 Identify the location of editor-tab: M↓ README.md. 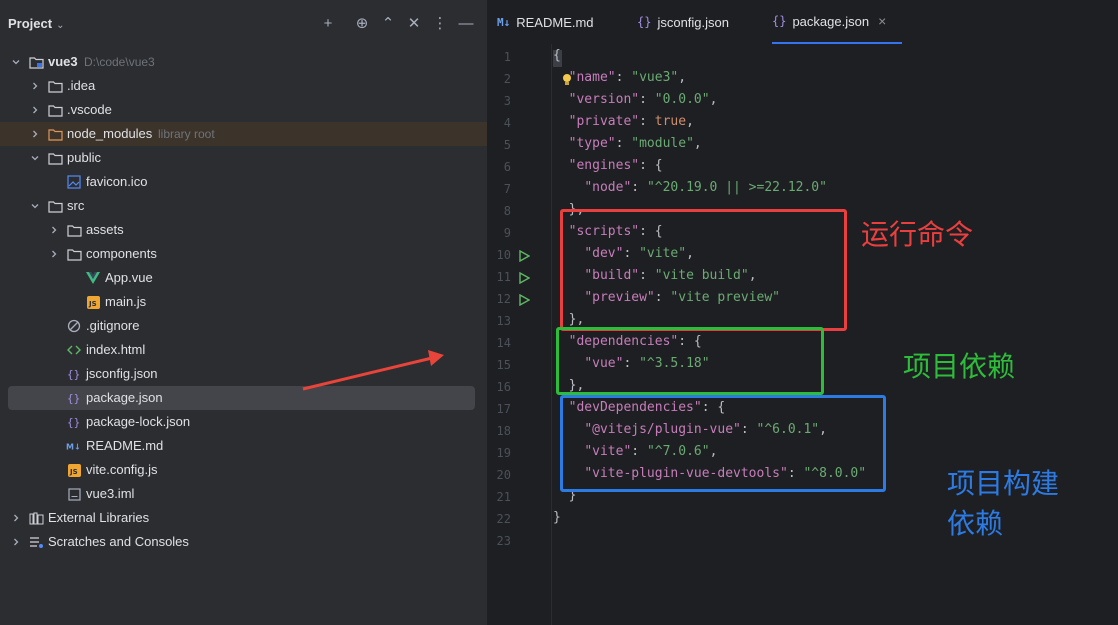
(557, 22).